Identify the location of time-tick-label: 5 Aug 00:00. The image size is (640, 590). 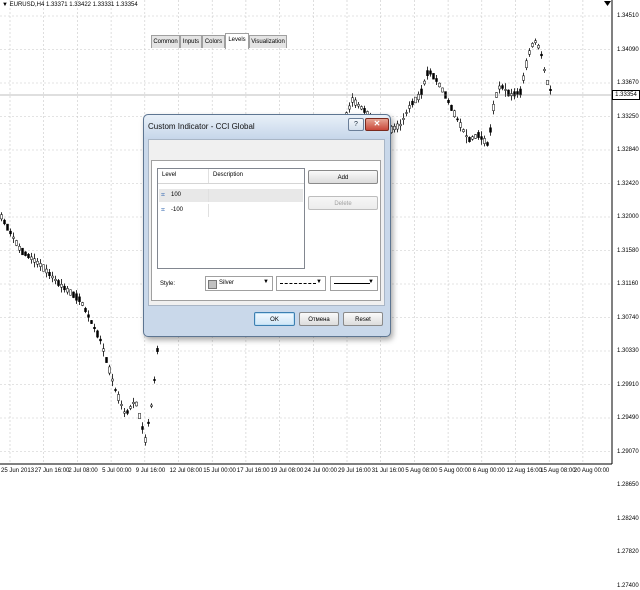
(455, 471).